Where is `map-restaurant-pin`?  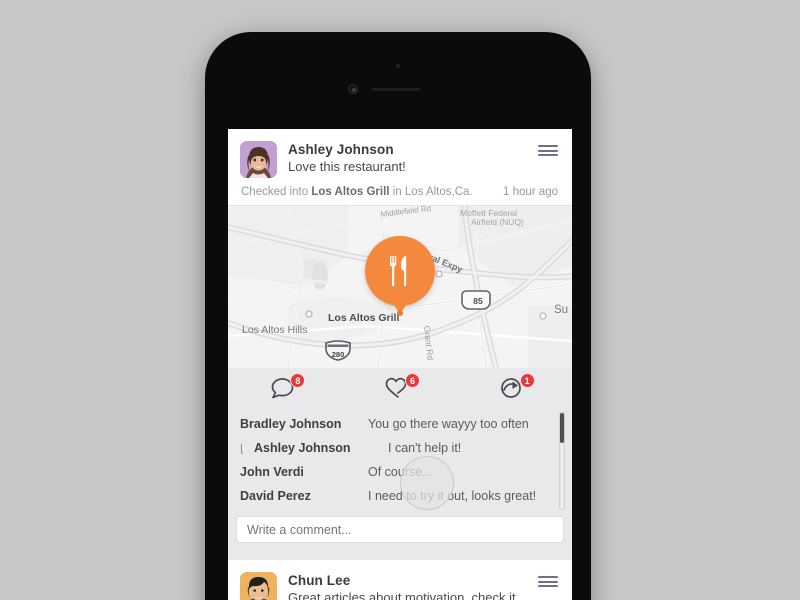
map-restaurant-pin is located at coordinates (400, 275).